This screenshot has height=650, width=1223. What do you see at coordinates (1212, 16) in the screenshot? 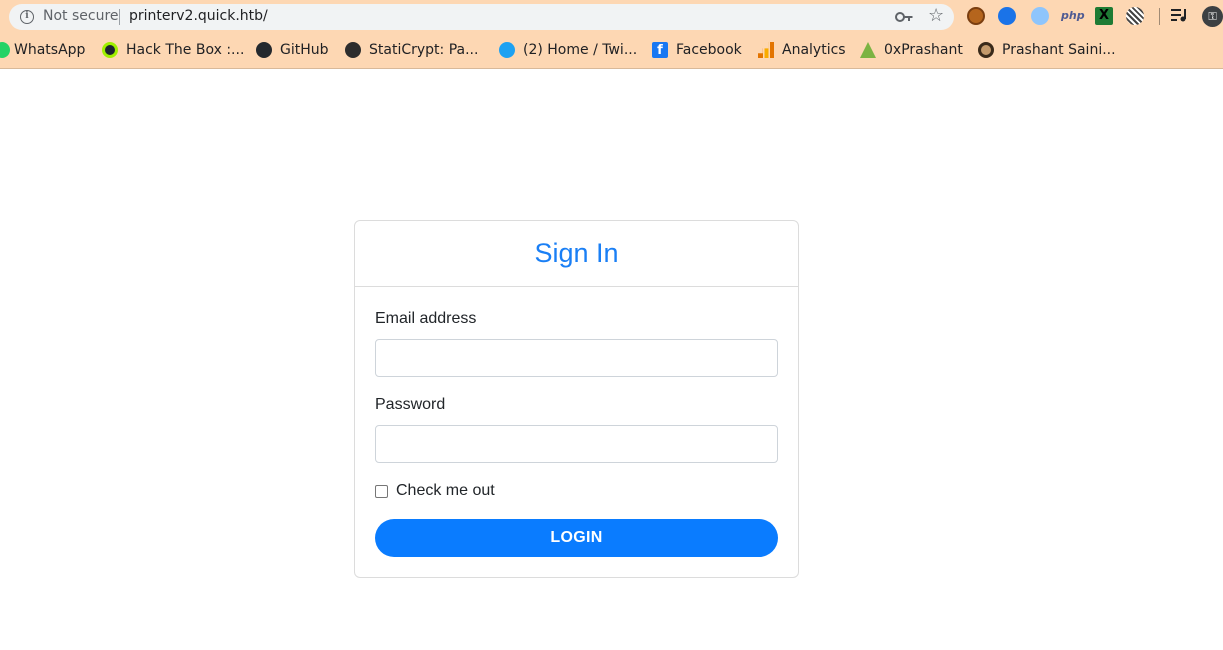
I see `profile-avatar-icon: ⚿` at bounding box center [1212, 16].